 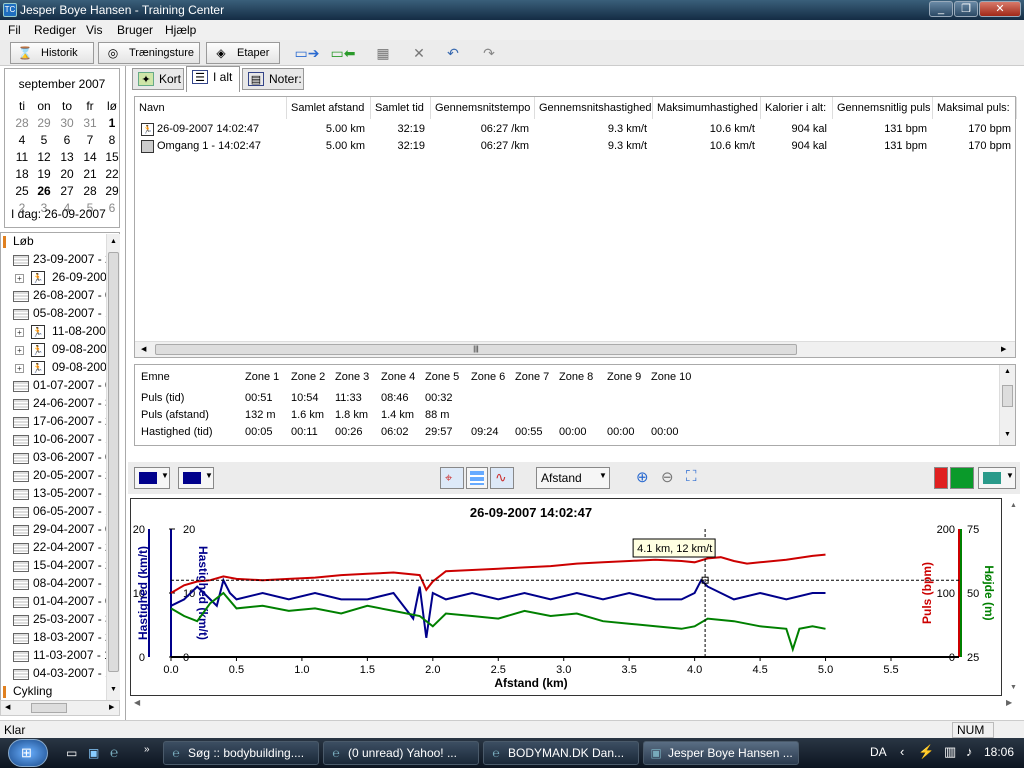 What do you see at coordinates (55, 512) in the screenshot?
I see `tree-item: 06-05-2007 - 1` at bounding box center [55, 512].